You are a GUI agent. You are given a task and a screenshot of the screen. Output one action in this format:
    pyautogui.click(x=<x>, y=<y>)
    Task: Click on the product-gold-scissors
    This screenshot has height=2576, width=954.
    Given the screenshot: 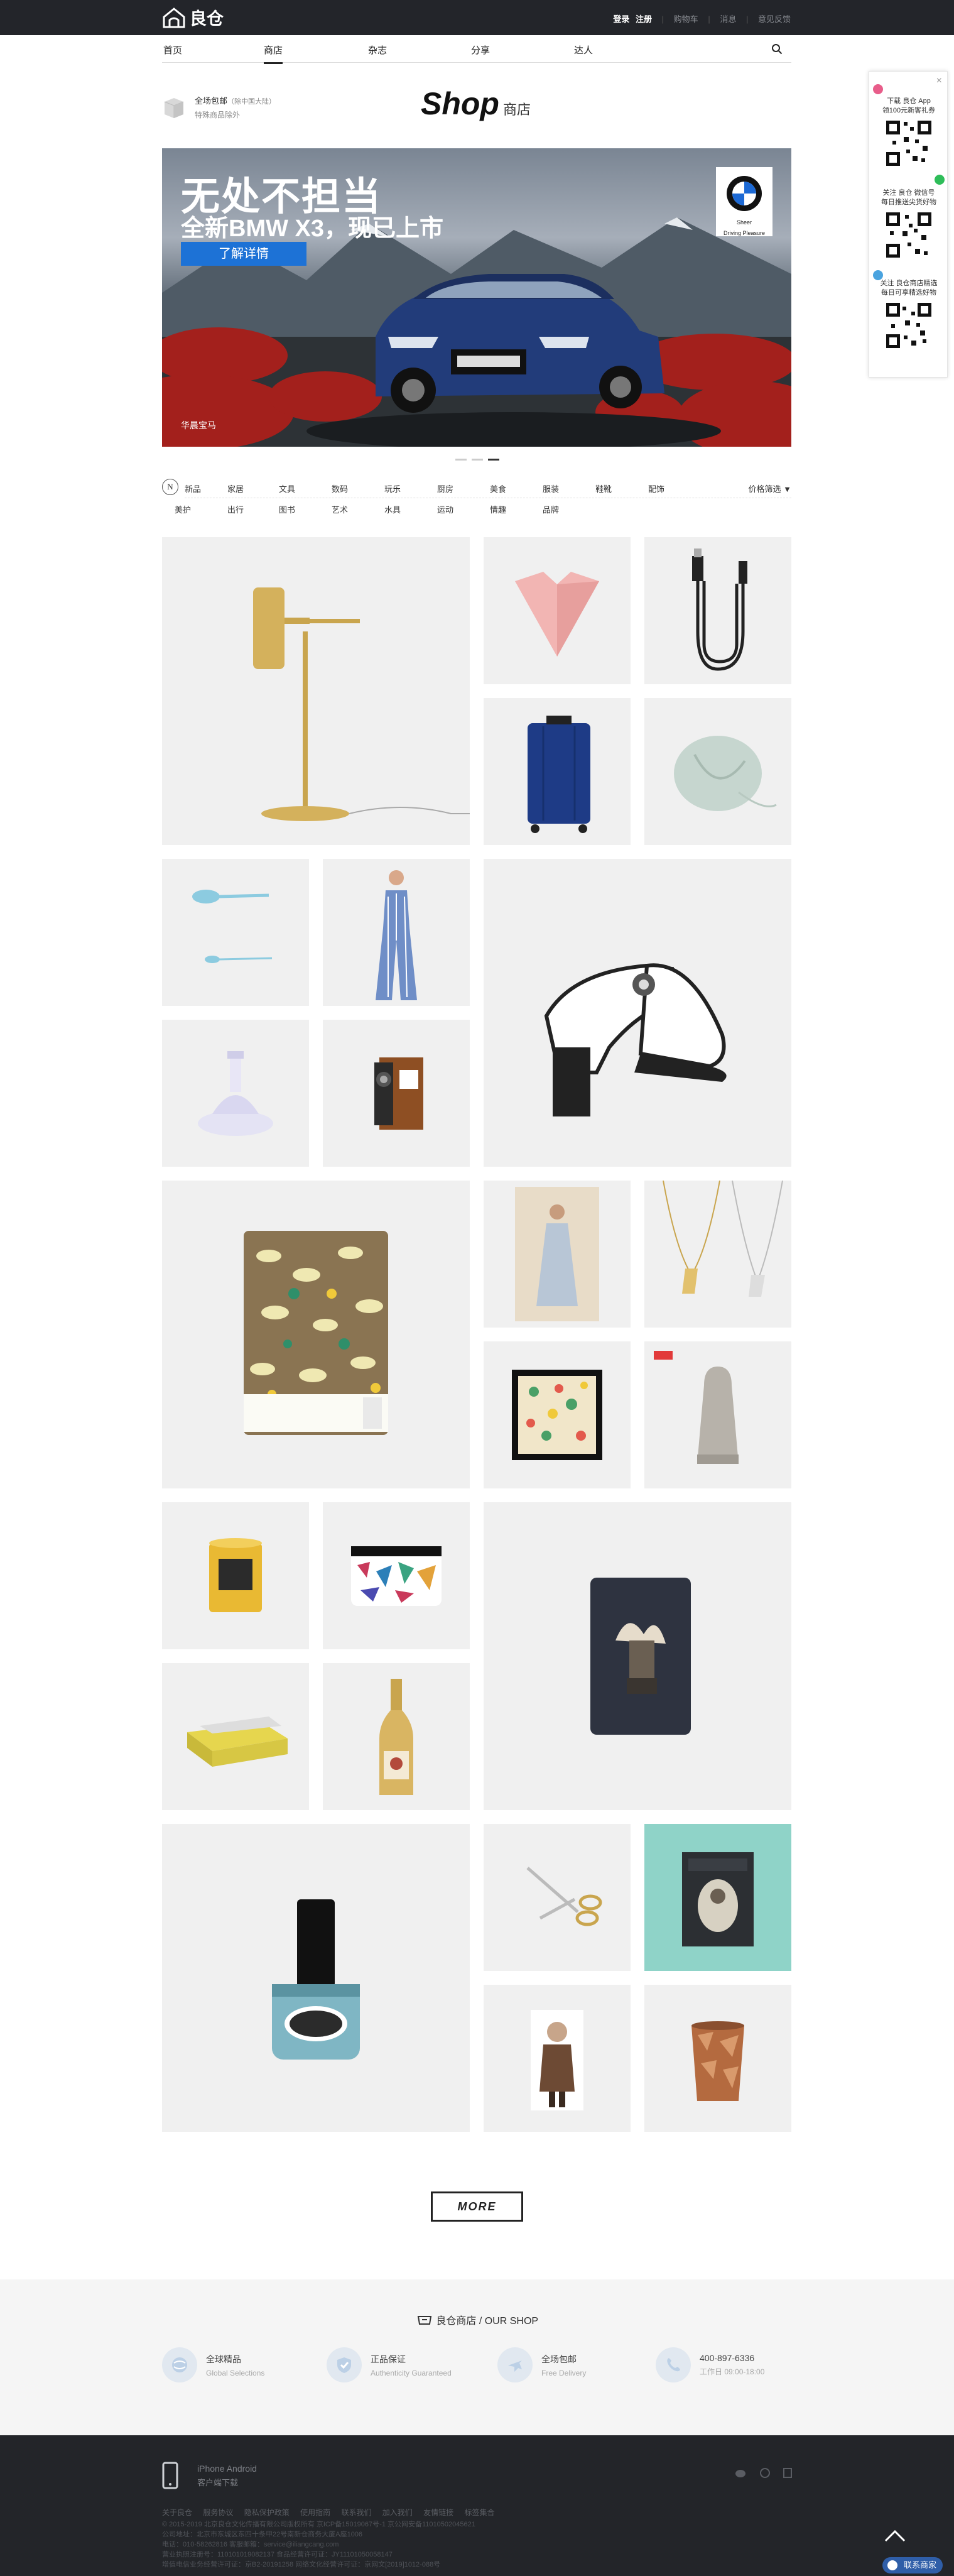 What is the action you would take?
    pyautogui.click(x=557, y=1897)
    